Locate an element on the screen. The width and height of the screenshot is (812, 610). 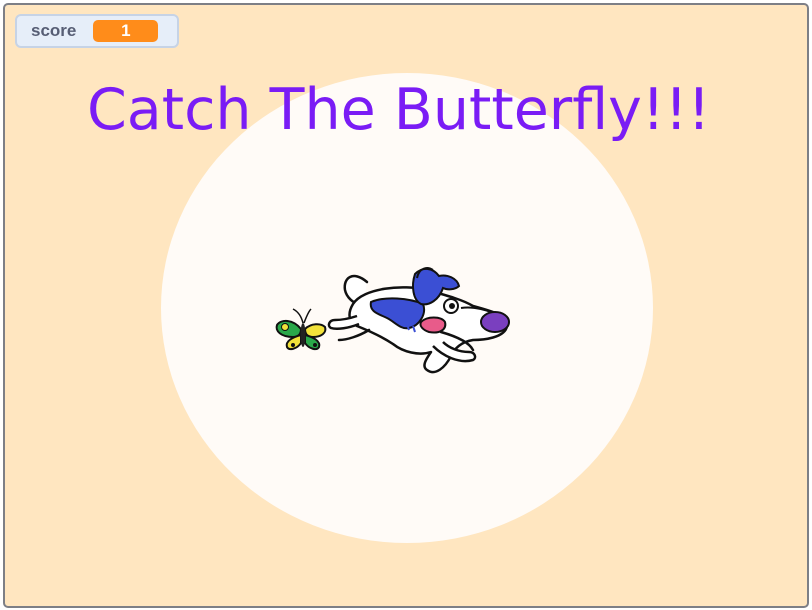
game-title: Catch The Butterfly!!! is located at coordinates (399, 110).